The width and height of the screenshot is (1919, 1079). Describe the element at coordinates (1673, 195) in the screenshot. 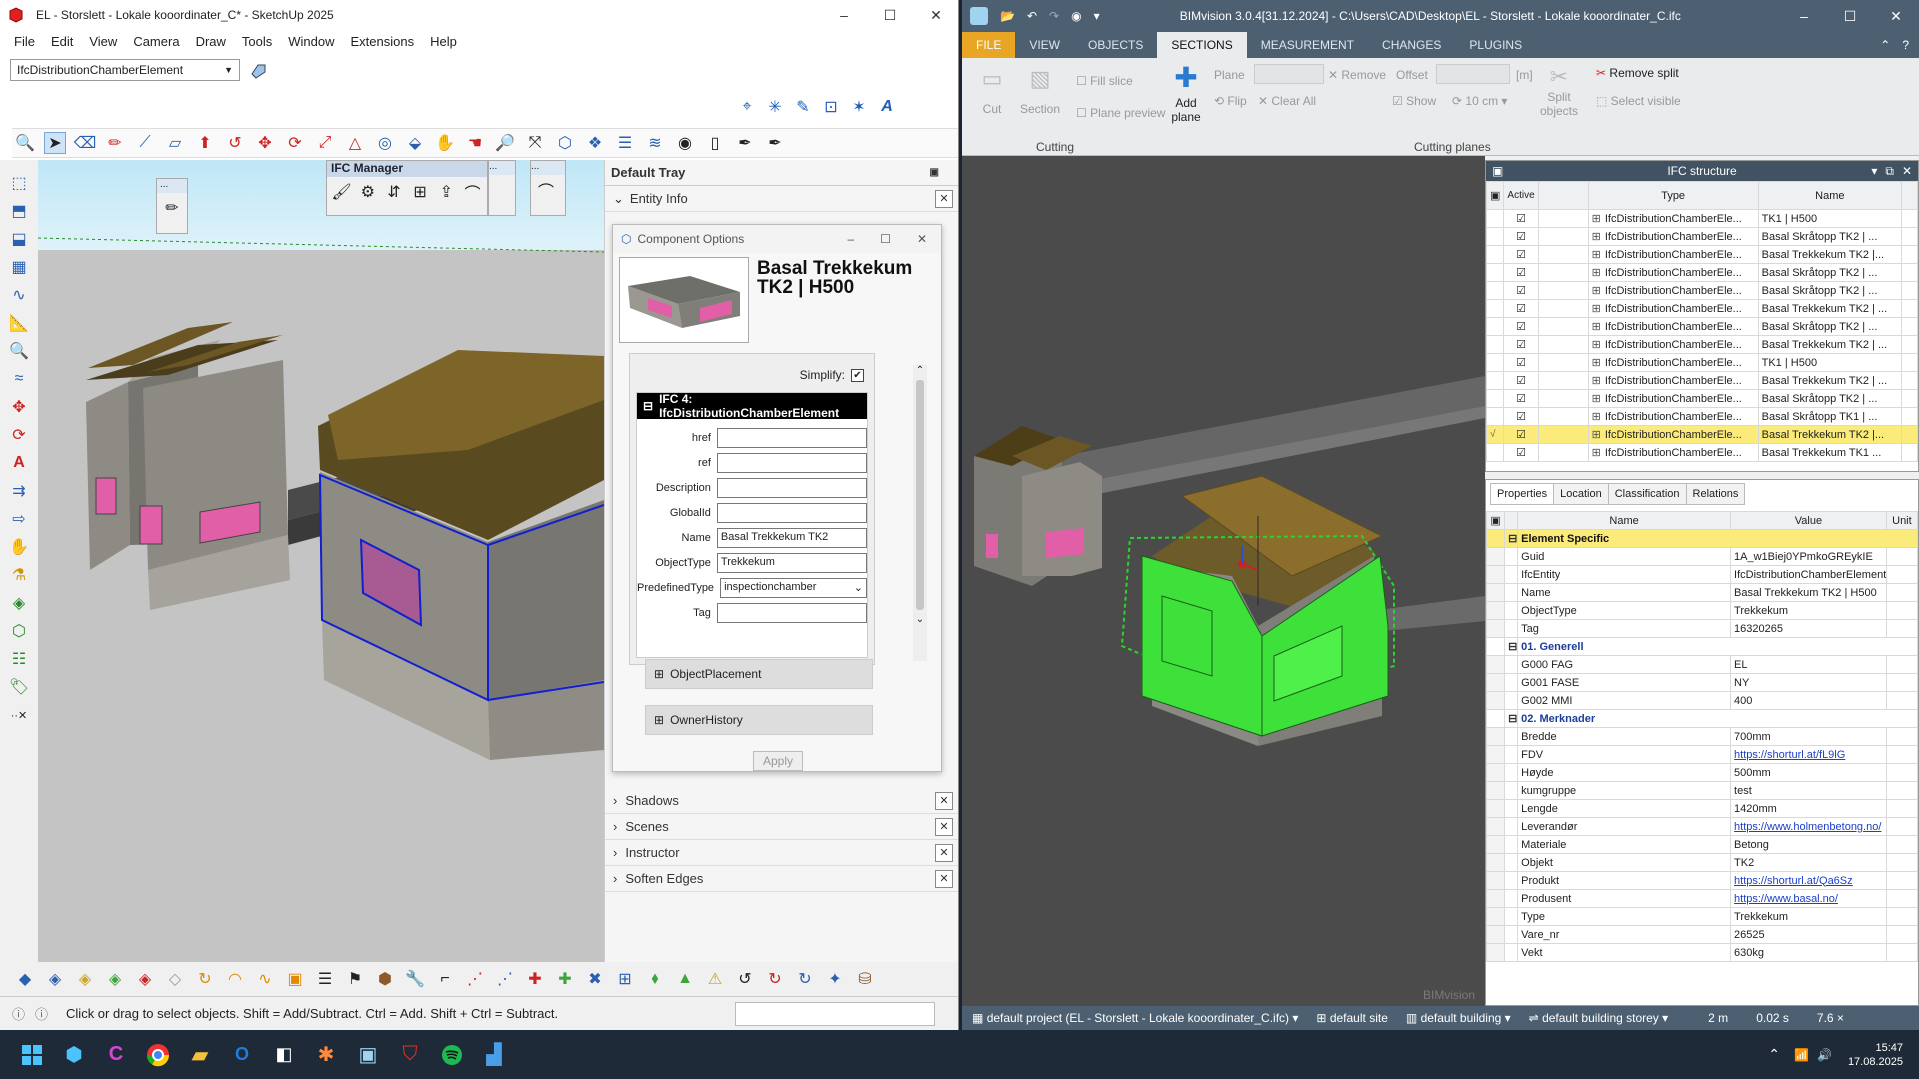

I see `type-col-header: Type` at that location.